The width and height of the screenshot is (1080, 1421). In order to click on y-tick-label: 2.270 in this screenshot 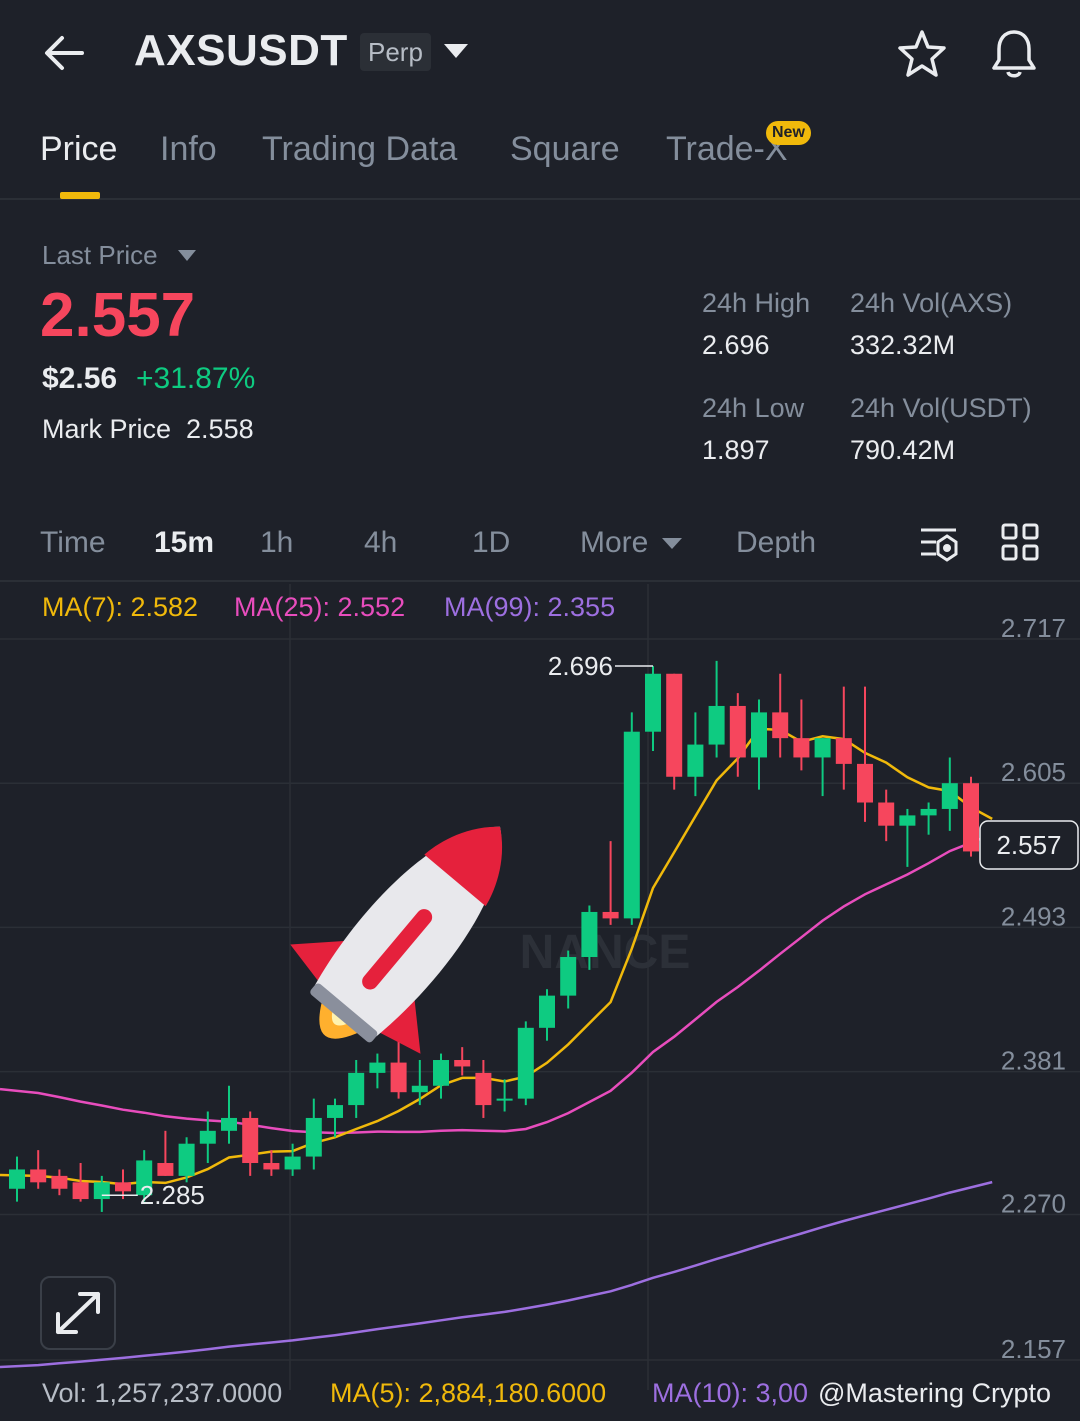, I will do `click(1033, 1204)`.